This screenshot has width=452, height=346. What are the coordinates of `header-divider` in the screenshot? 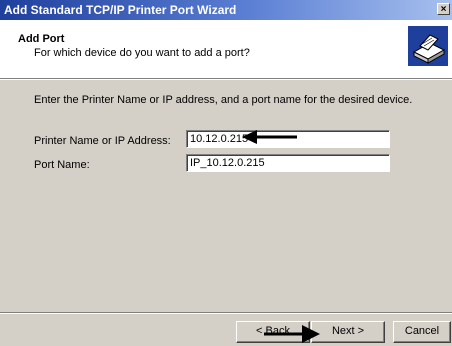 It's located at (226, 79).